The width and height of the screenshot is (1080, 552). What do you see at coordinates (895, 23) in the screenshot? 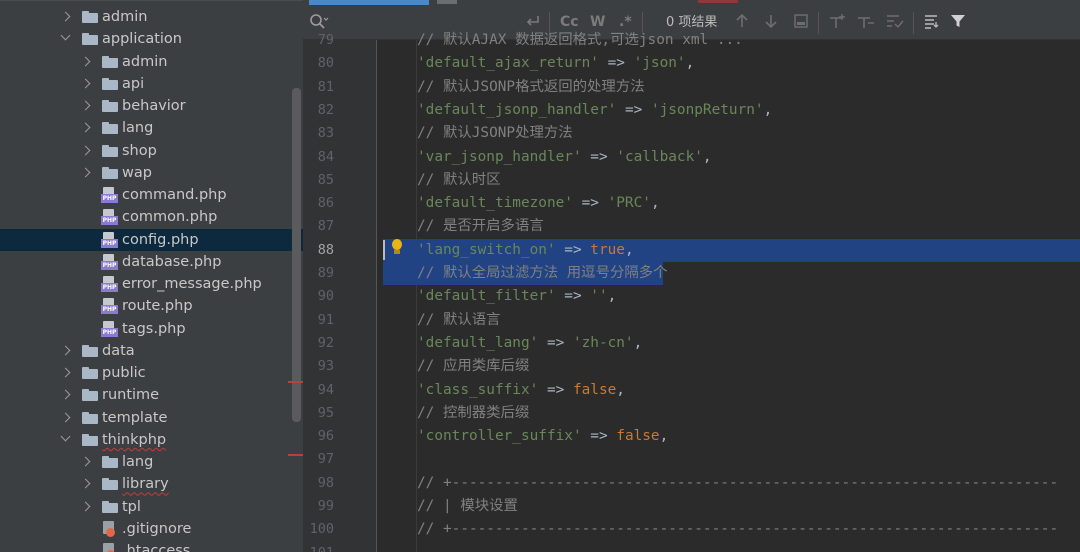
I see `select-all-occurrences-icon` at bounding box center [895, 23].